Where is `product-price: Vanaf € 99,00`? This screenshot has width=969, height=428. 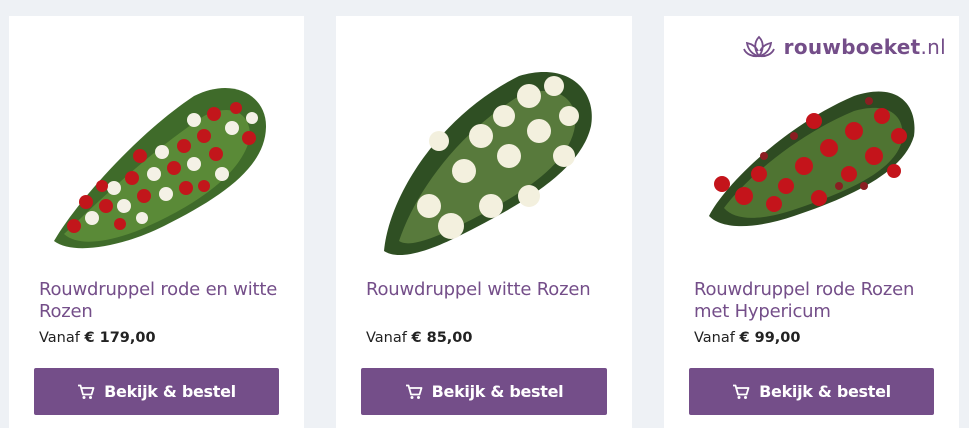 product-price: Vanaf € 99,00 is located at coordinates (747, 338).